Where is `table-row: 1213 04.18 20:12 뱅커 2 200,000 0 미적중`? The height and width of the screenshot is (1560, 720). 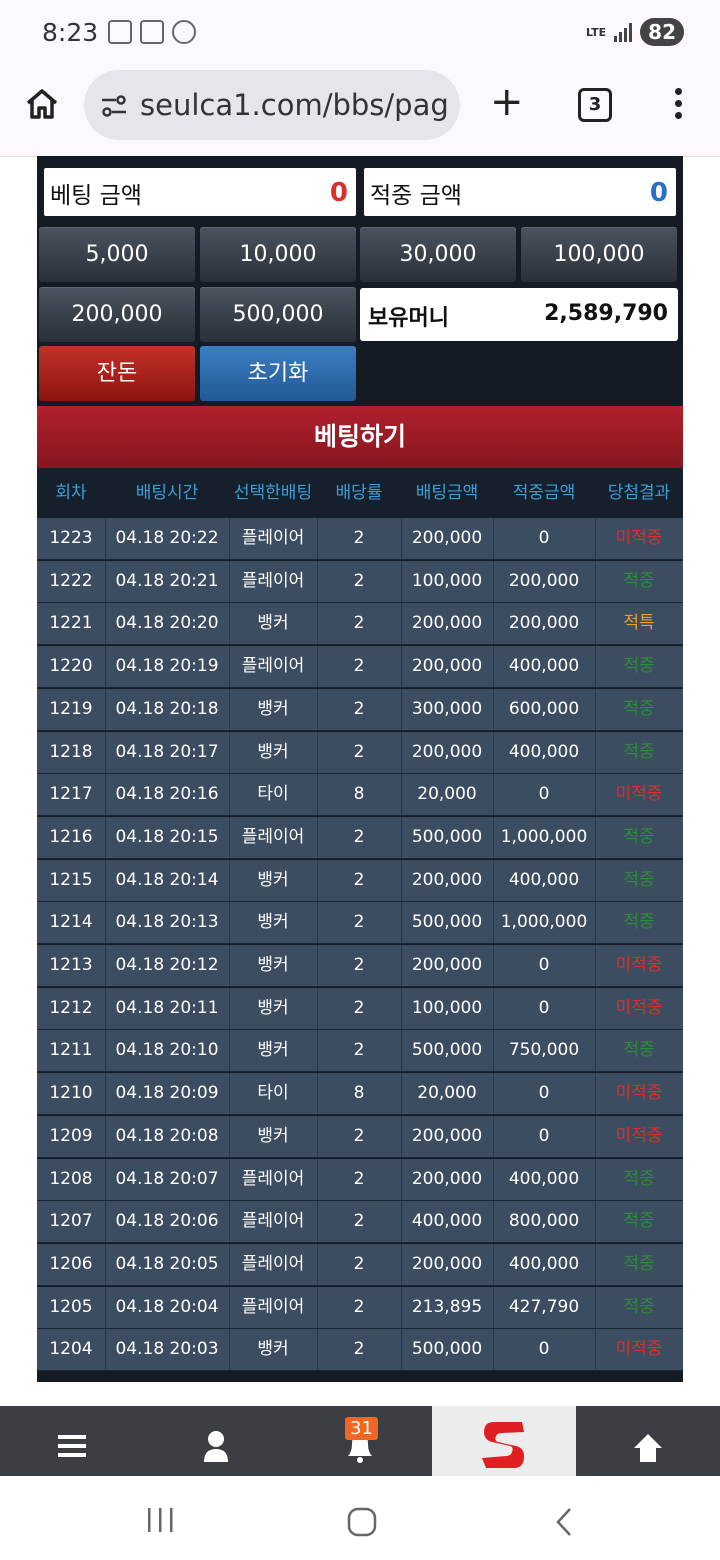 table-row: 1213 04.18 20:12 뱅커 2 200,000 0 미적중 is located at coordinates (360, 966).